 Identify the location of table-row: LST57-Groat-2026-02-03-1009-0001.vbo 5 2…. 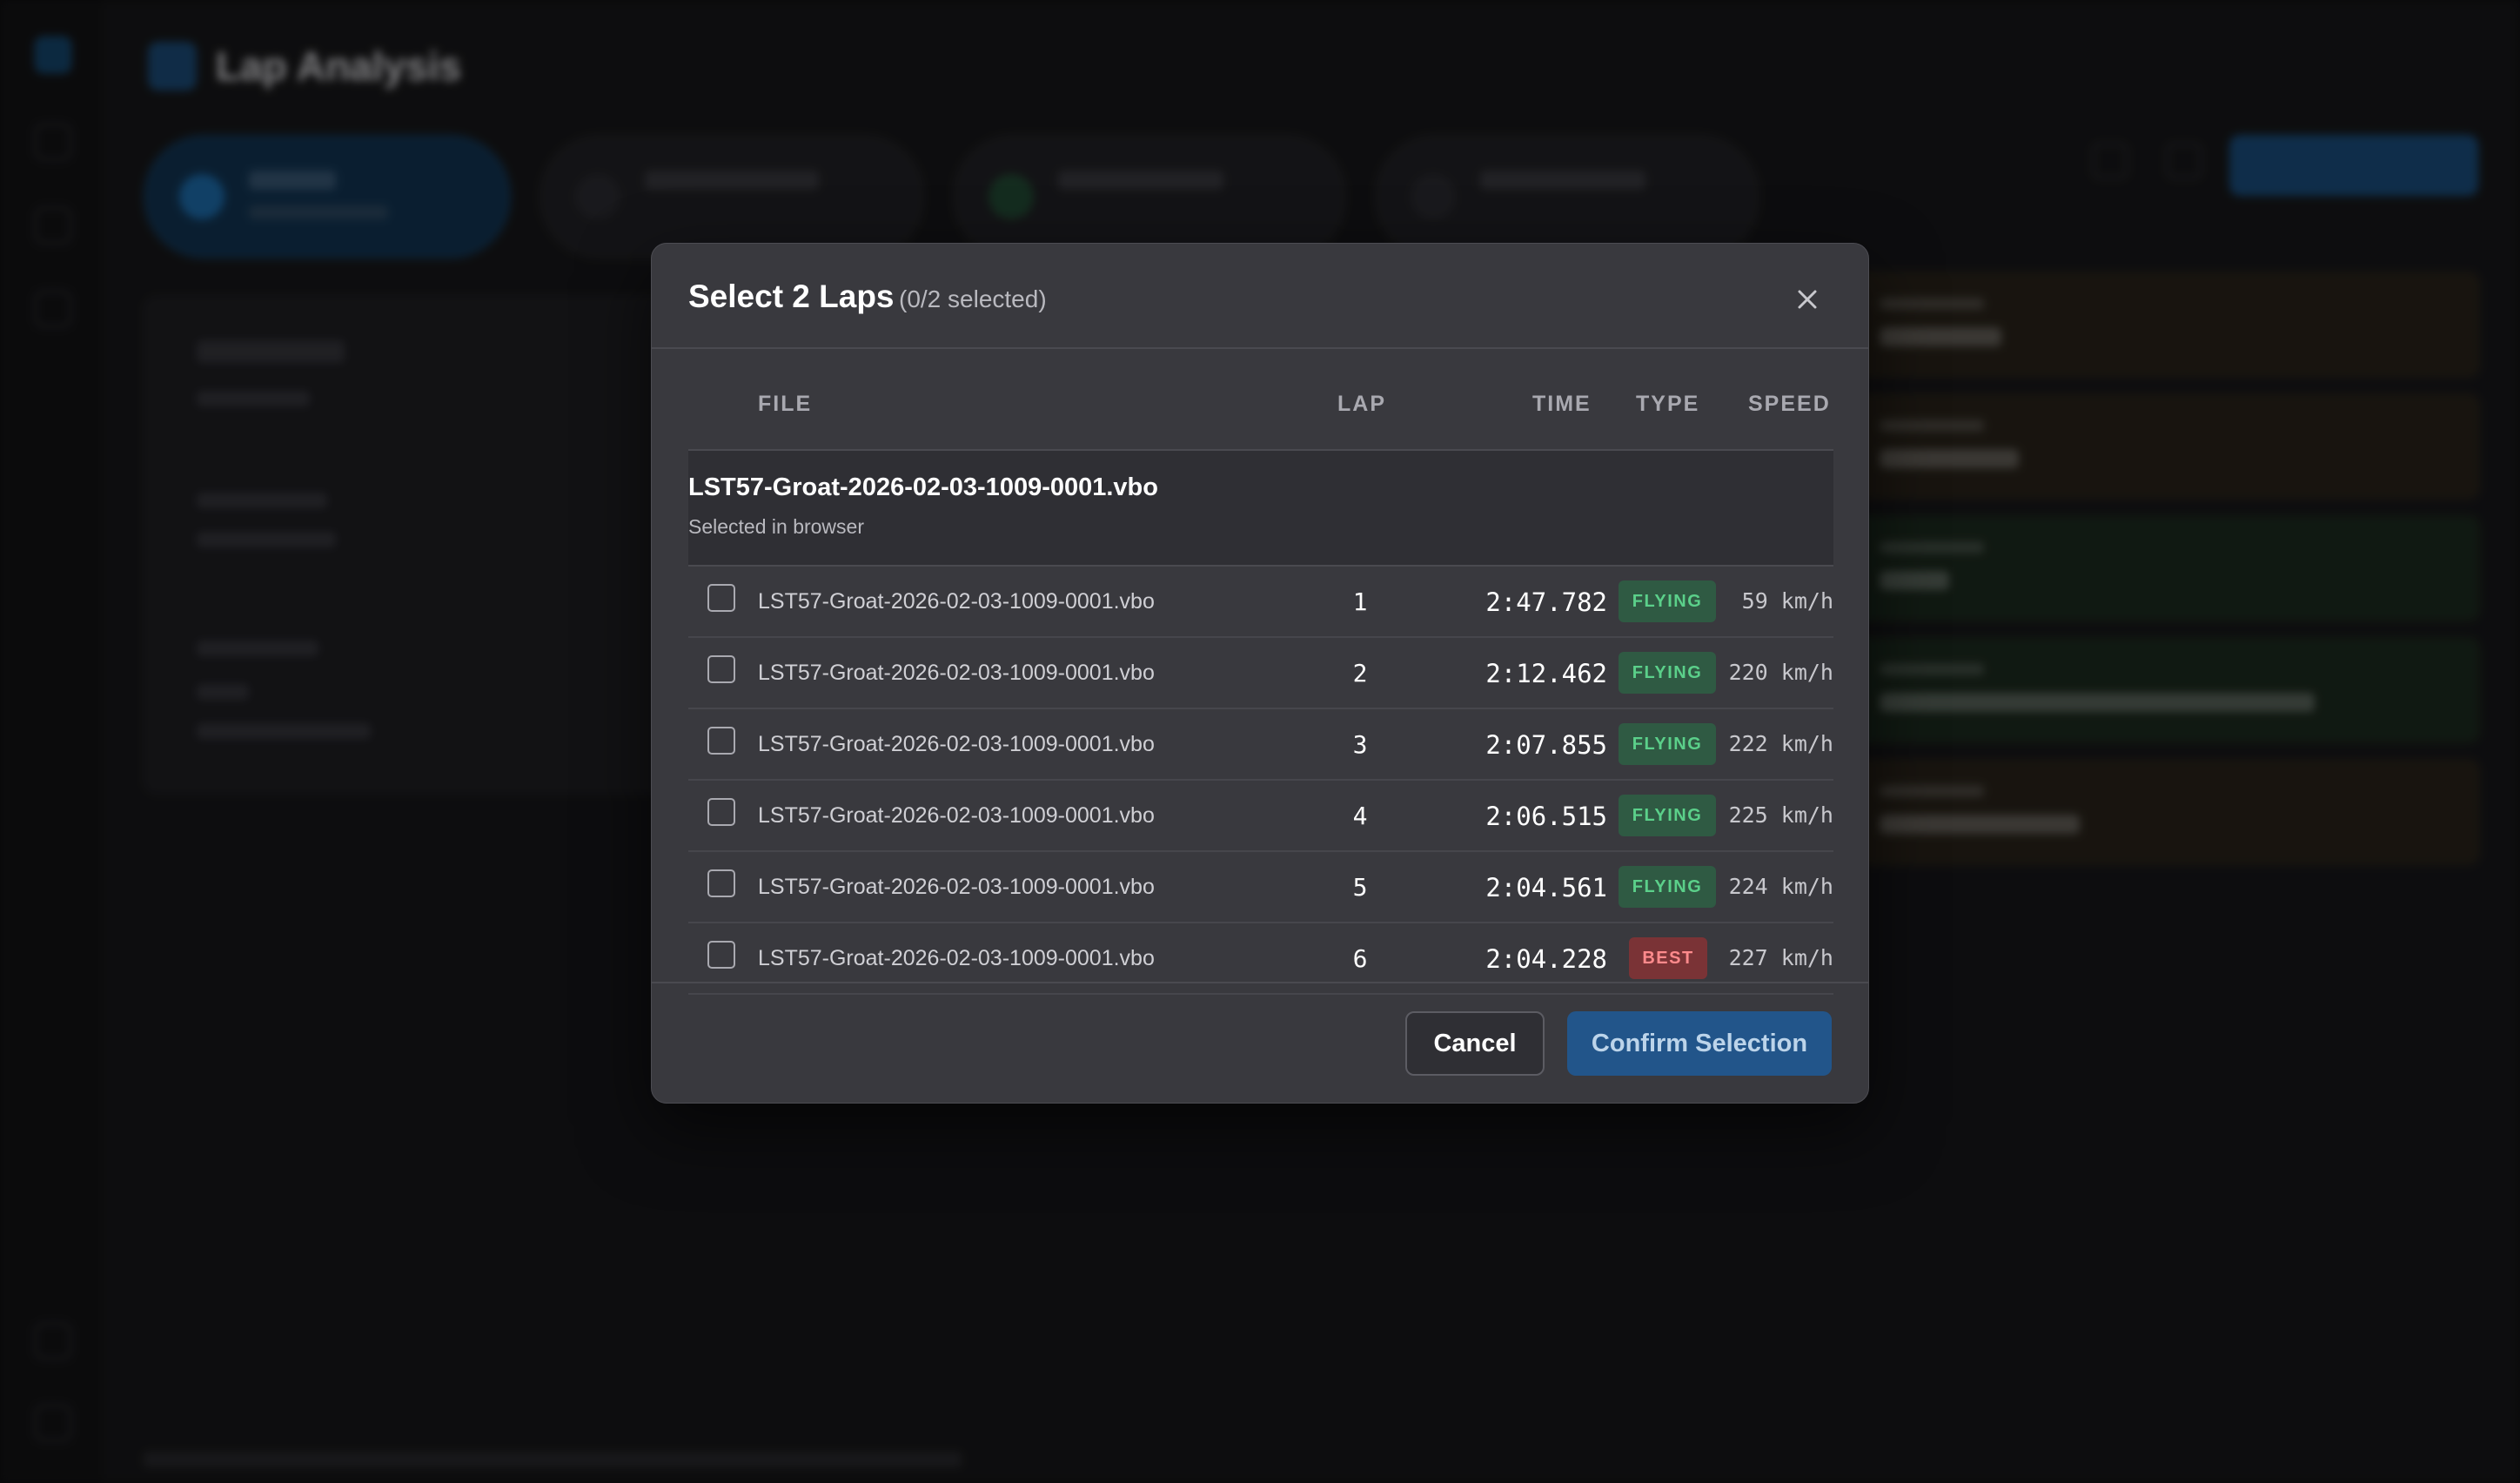
(1260, 887).